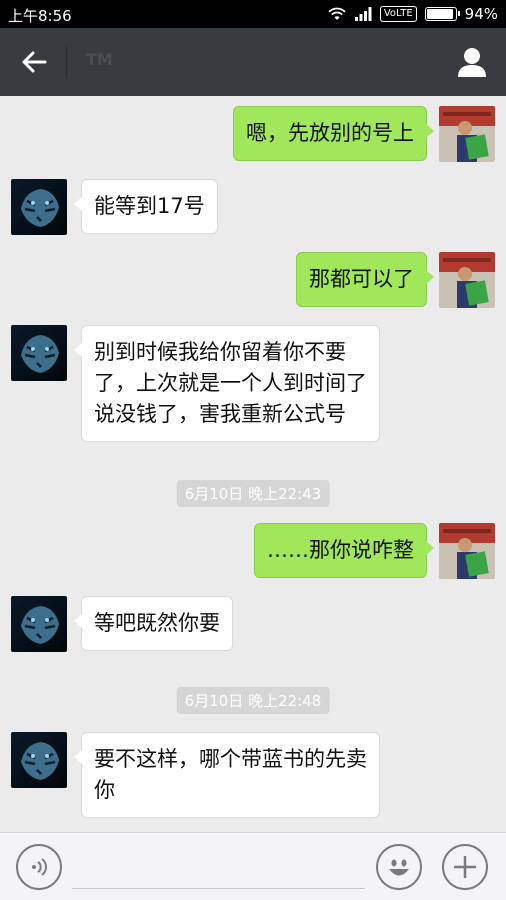  I want to click on message-line: 你, so click(104, 790).